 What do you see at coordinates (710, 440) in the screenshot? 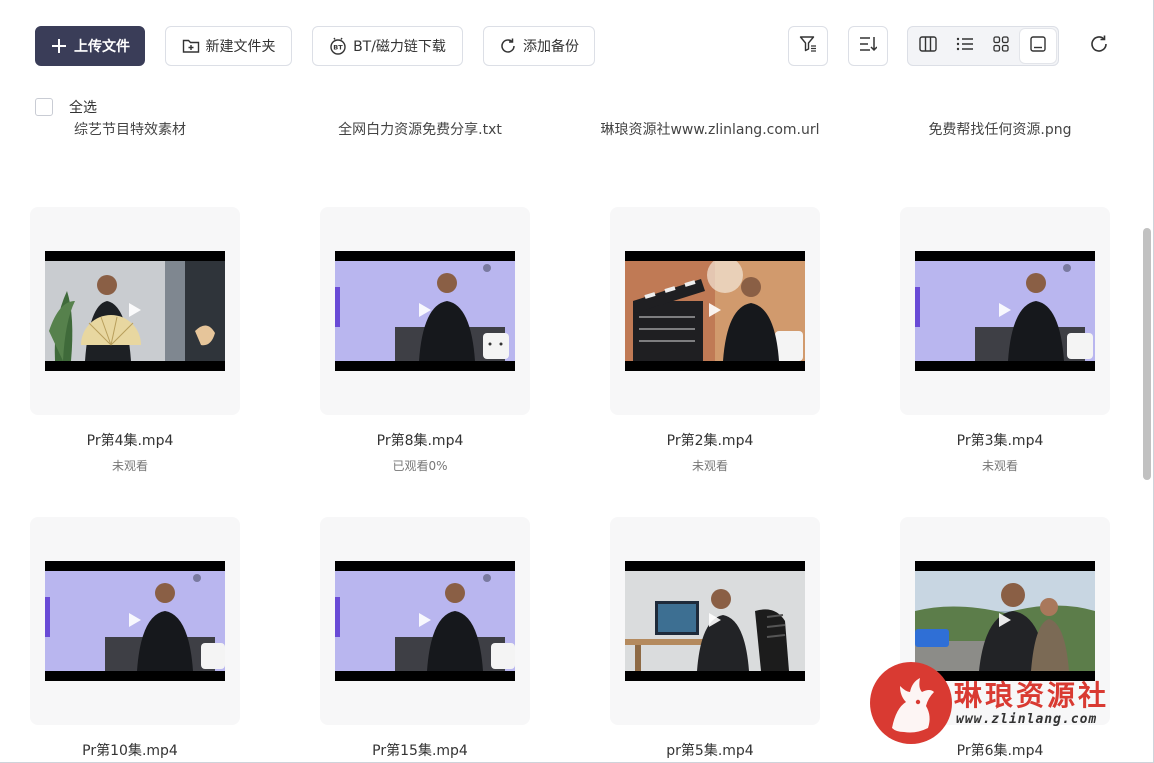
I see `file-name: Pr第2集.mp4` at bounding box center [710, 440].